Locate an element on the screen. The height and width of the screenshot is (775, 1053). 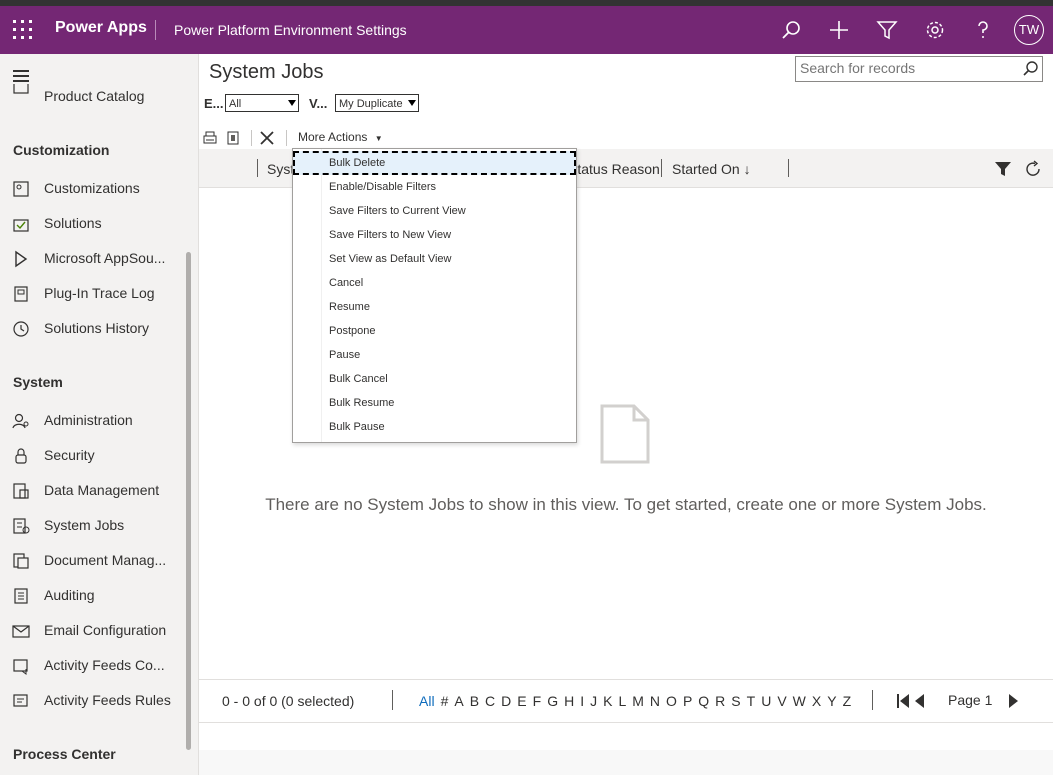
menu-item-label: Postpone is located at coordinates (352, 331).